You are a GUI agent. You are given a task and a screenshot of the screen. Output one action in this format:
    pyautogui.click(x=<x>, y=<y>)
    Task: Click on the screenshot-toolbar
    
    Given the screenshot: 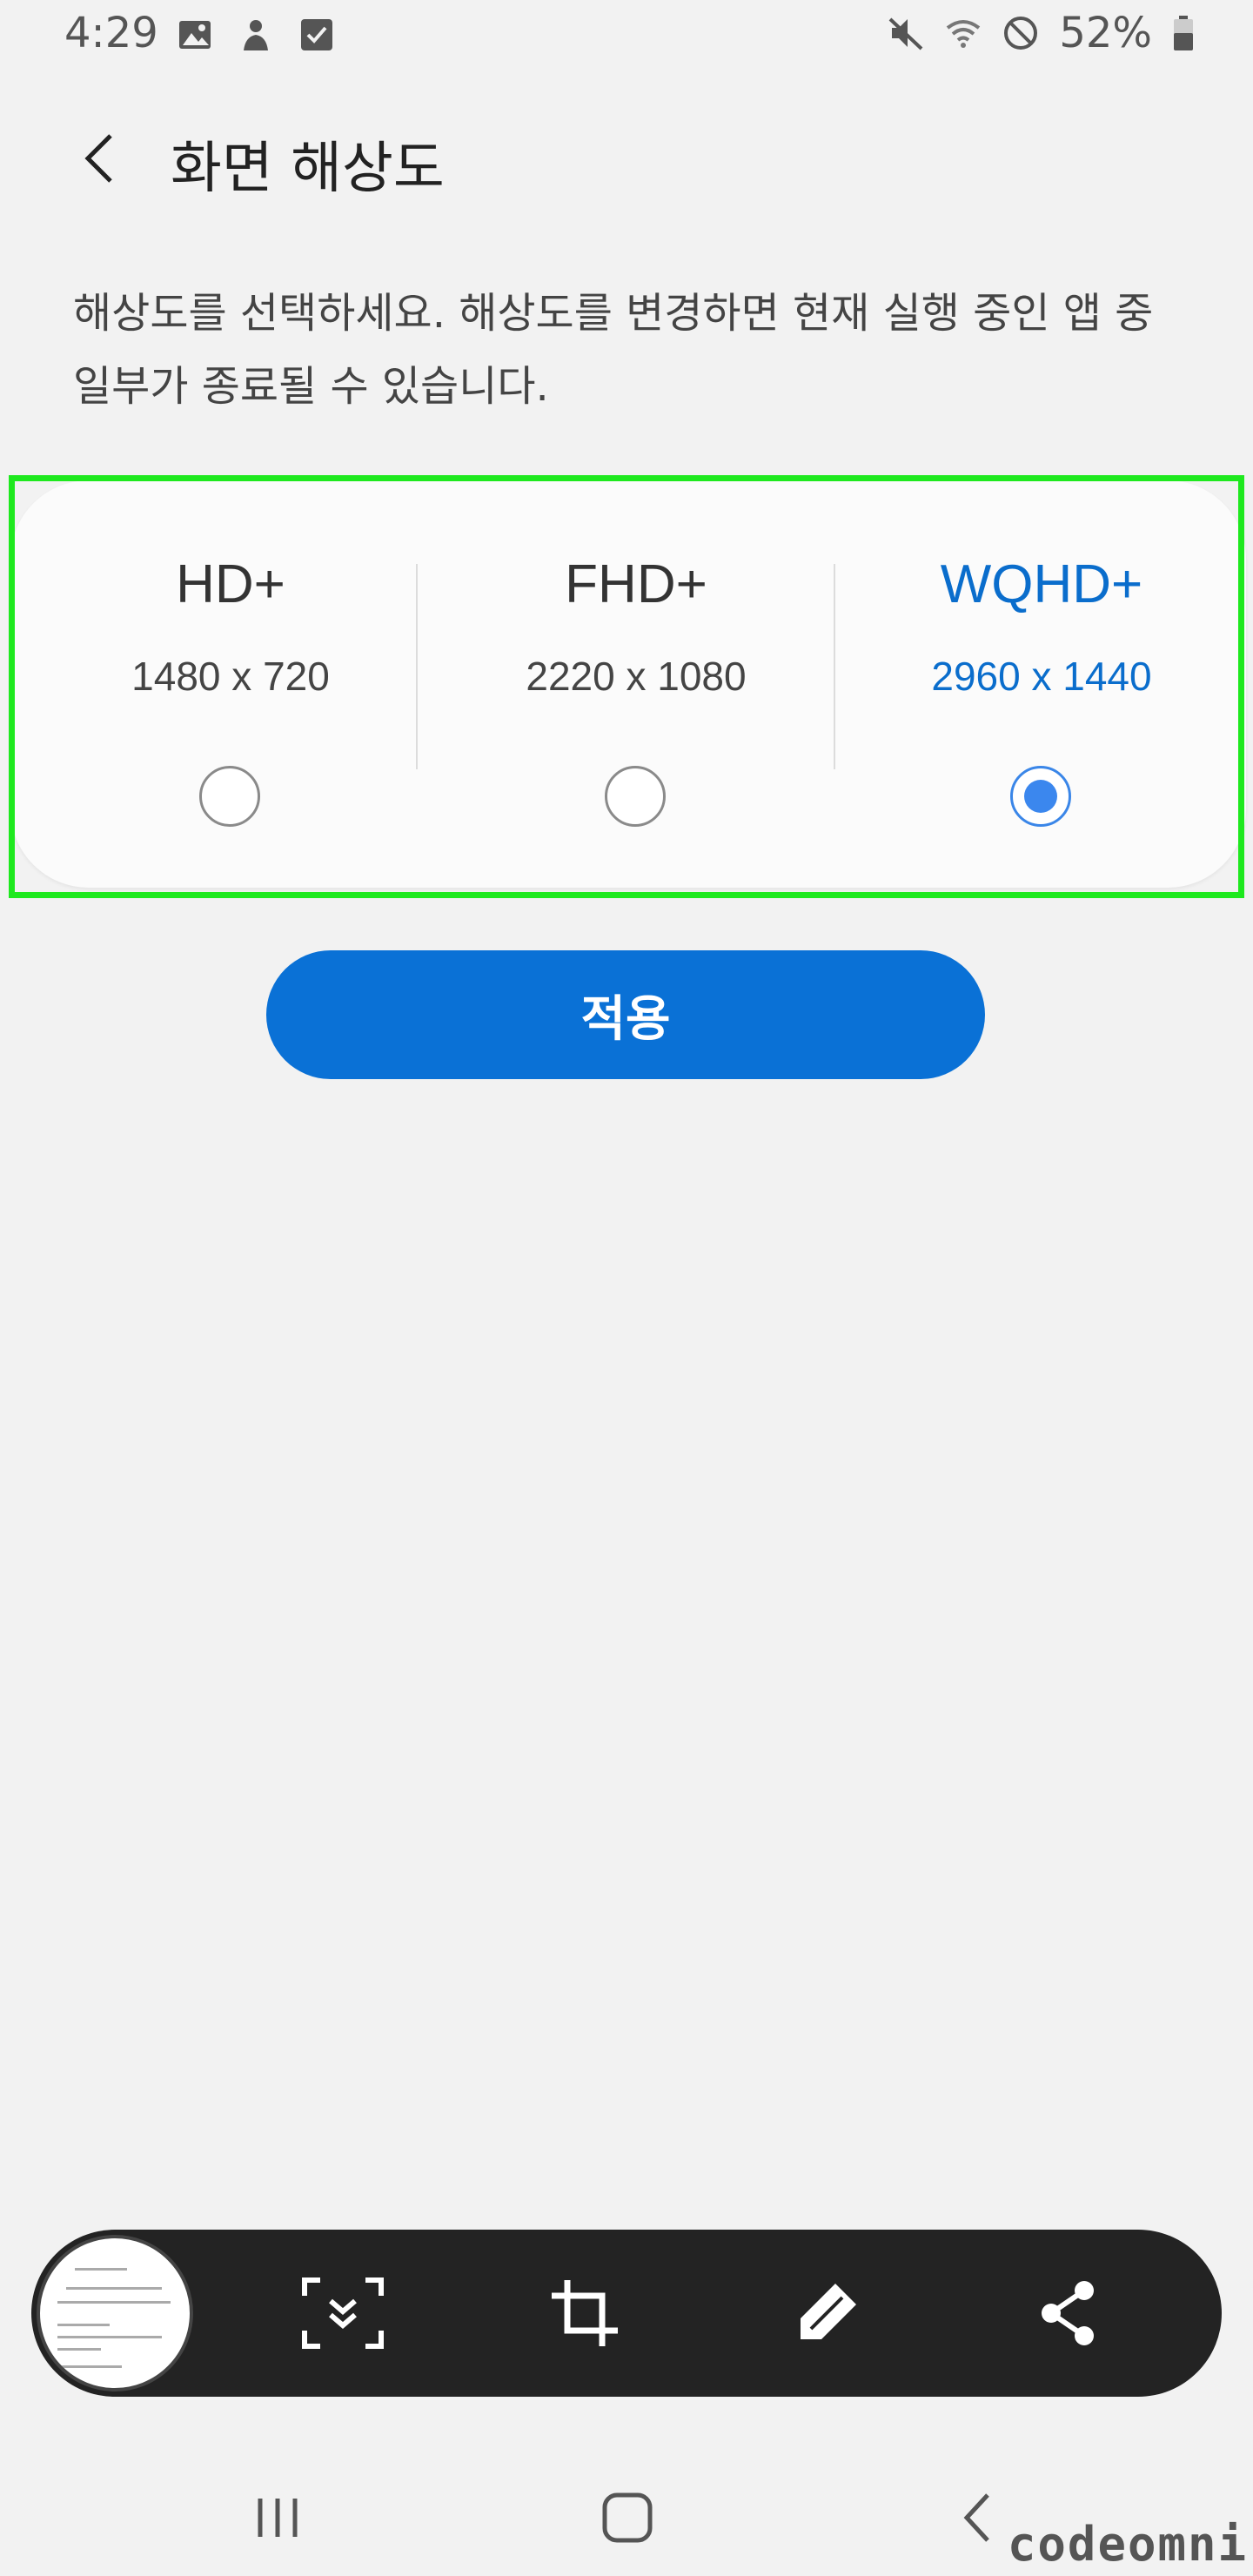 What is the action you would take?
    pyautogui.click(x=626, y=2313)
    